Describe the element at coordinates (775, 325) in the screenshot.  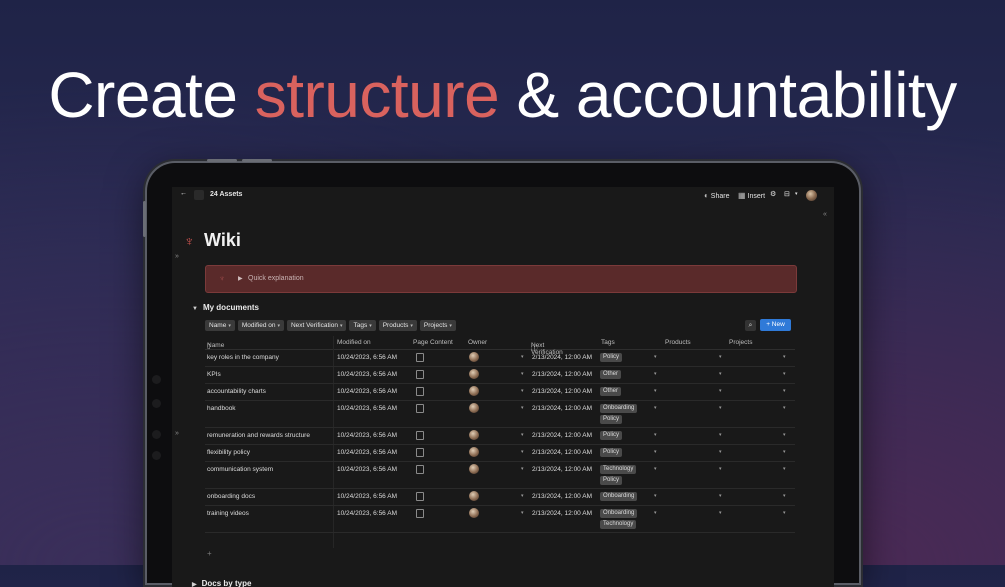
I see `new-button: + New` at that location.